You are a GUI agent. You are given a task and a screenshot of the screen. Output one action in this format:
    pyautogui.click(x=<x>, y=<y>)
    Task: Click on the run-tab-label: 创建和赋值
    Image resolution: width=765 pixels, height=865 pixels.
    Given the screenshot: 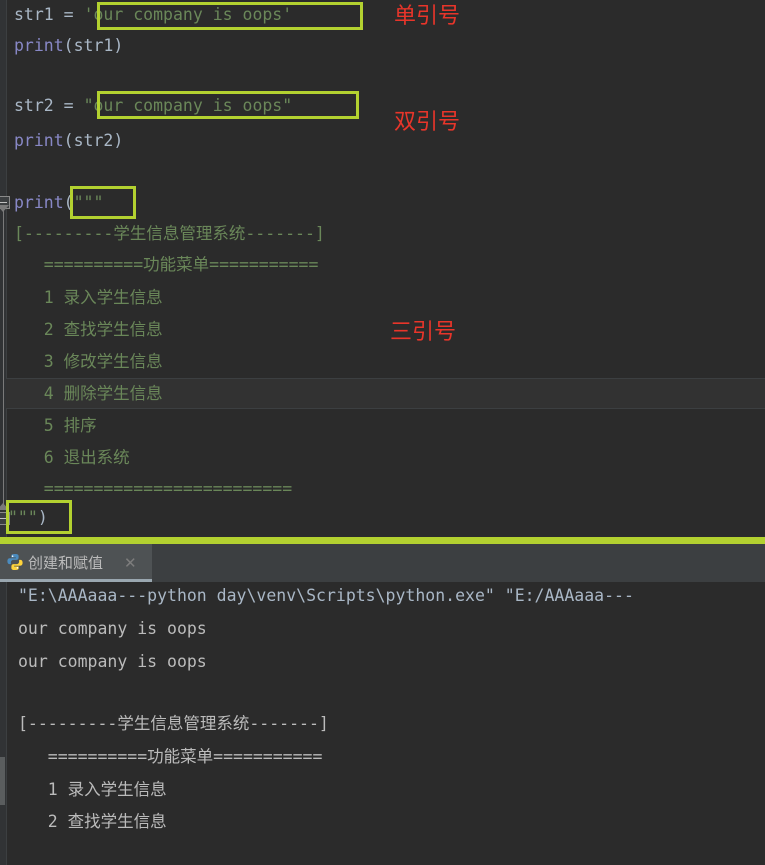 What is the action you would take?
    pyautogui.click(x=66, y=563)
    